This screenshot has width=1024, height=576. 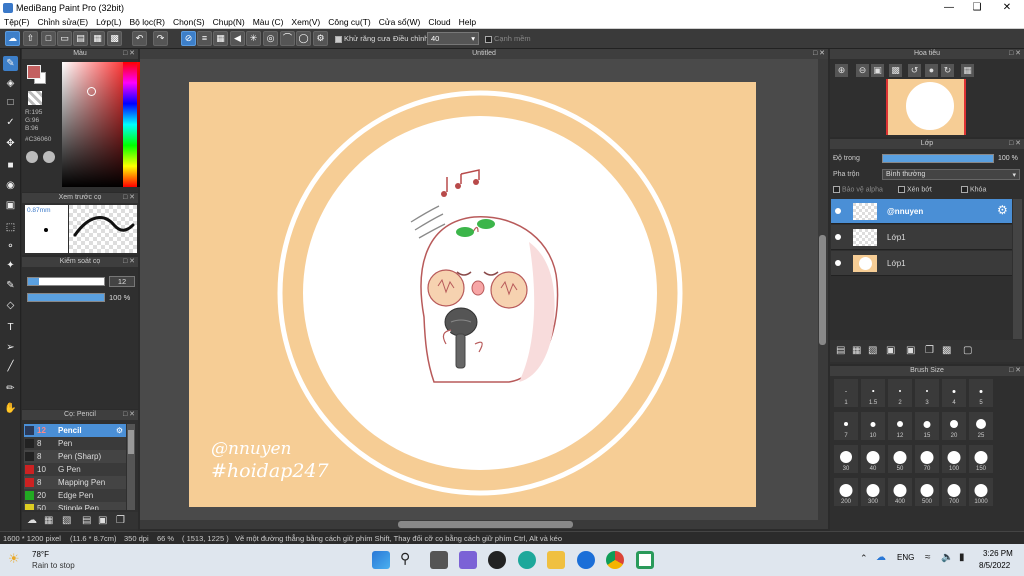 What do you see at coordinates (66, 281) in the screenshot?
I see `brush-size-slider` at bounding box center [66, 281].